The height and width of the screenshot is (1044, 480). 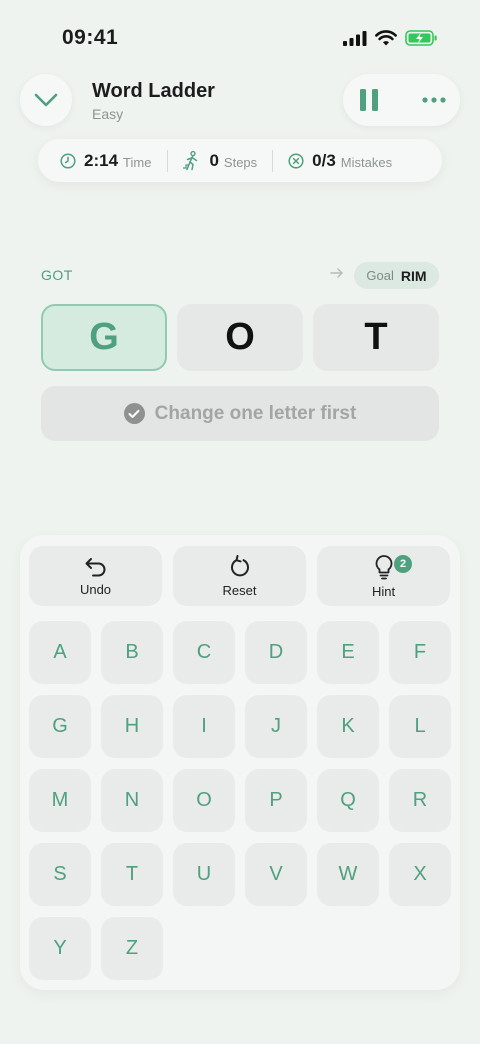 What do you see at coordinates (421, 38) in the screenshot?
I see `battery-charging-icon` at bounding box center [421, 38].